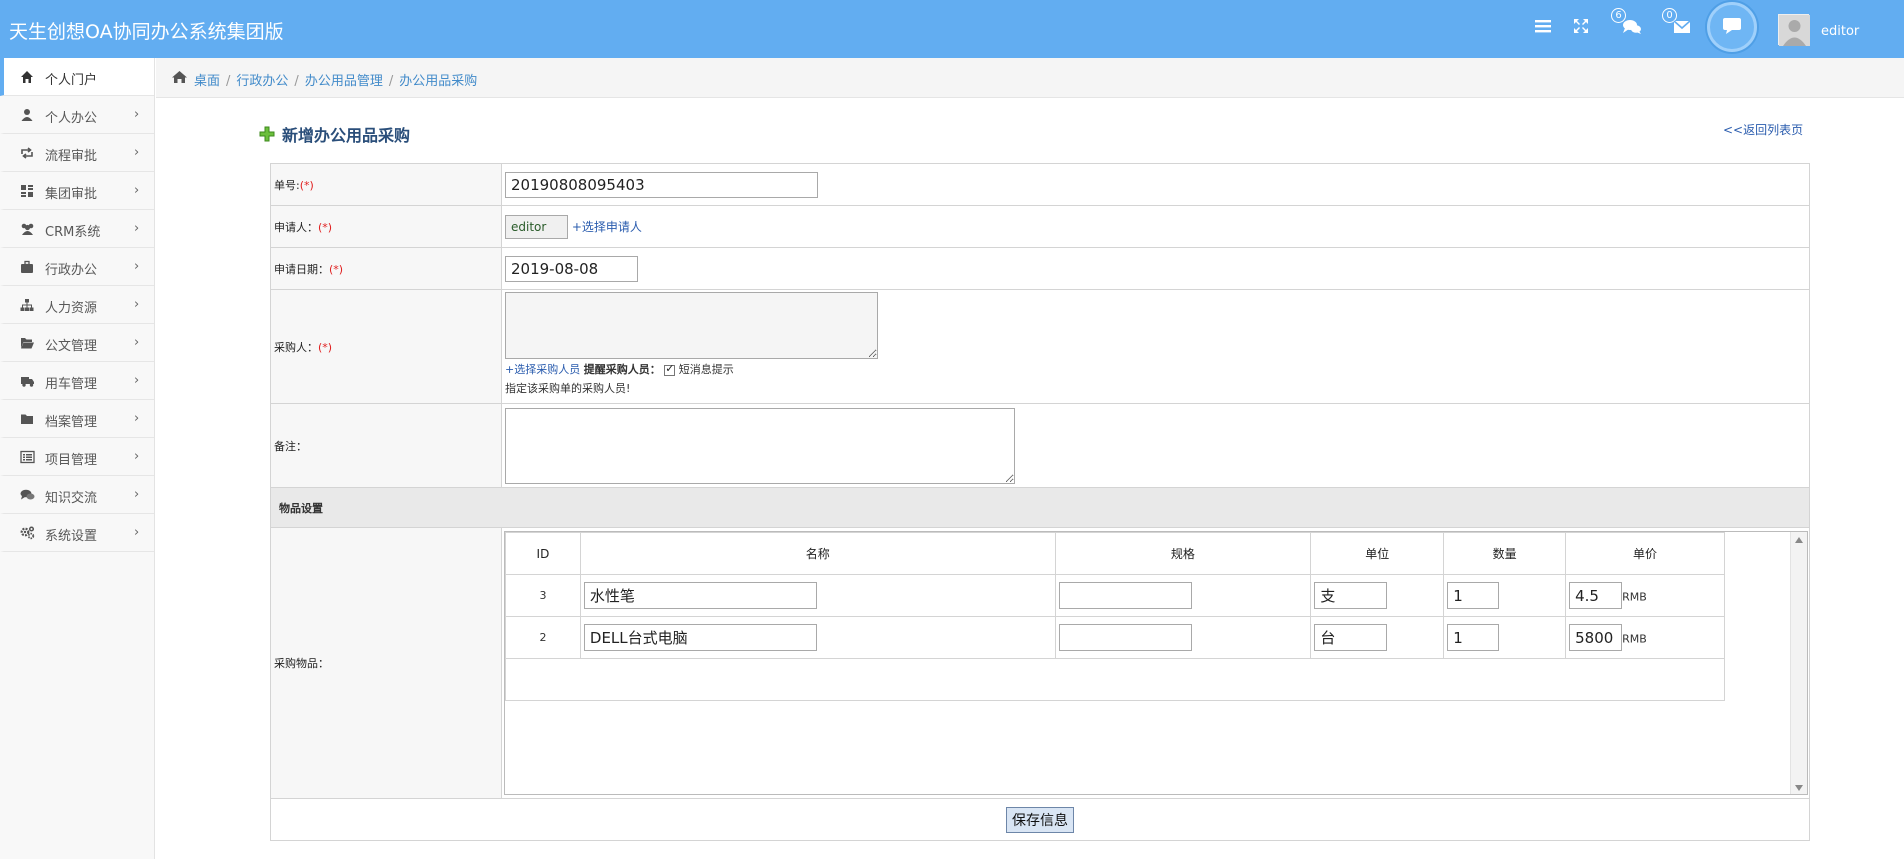 Image resolution: width=1904 pixels, height=859 pixels. Describe the element at coordinates (1794, 30) in the screenshot. I see `avatar` at that location.